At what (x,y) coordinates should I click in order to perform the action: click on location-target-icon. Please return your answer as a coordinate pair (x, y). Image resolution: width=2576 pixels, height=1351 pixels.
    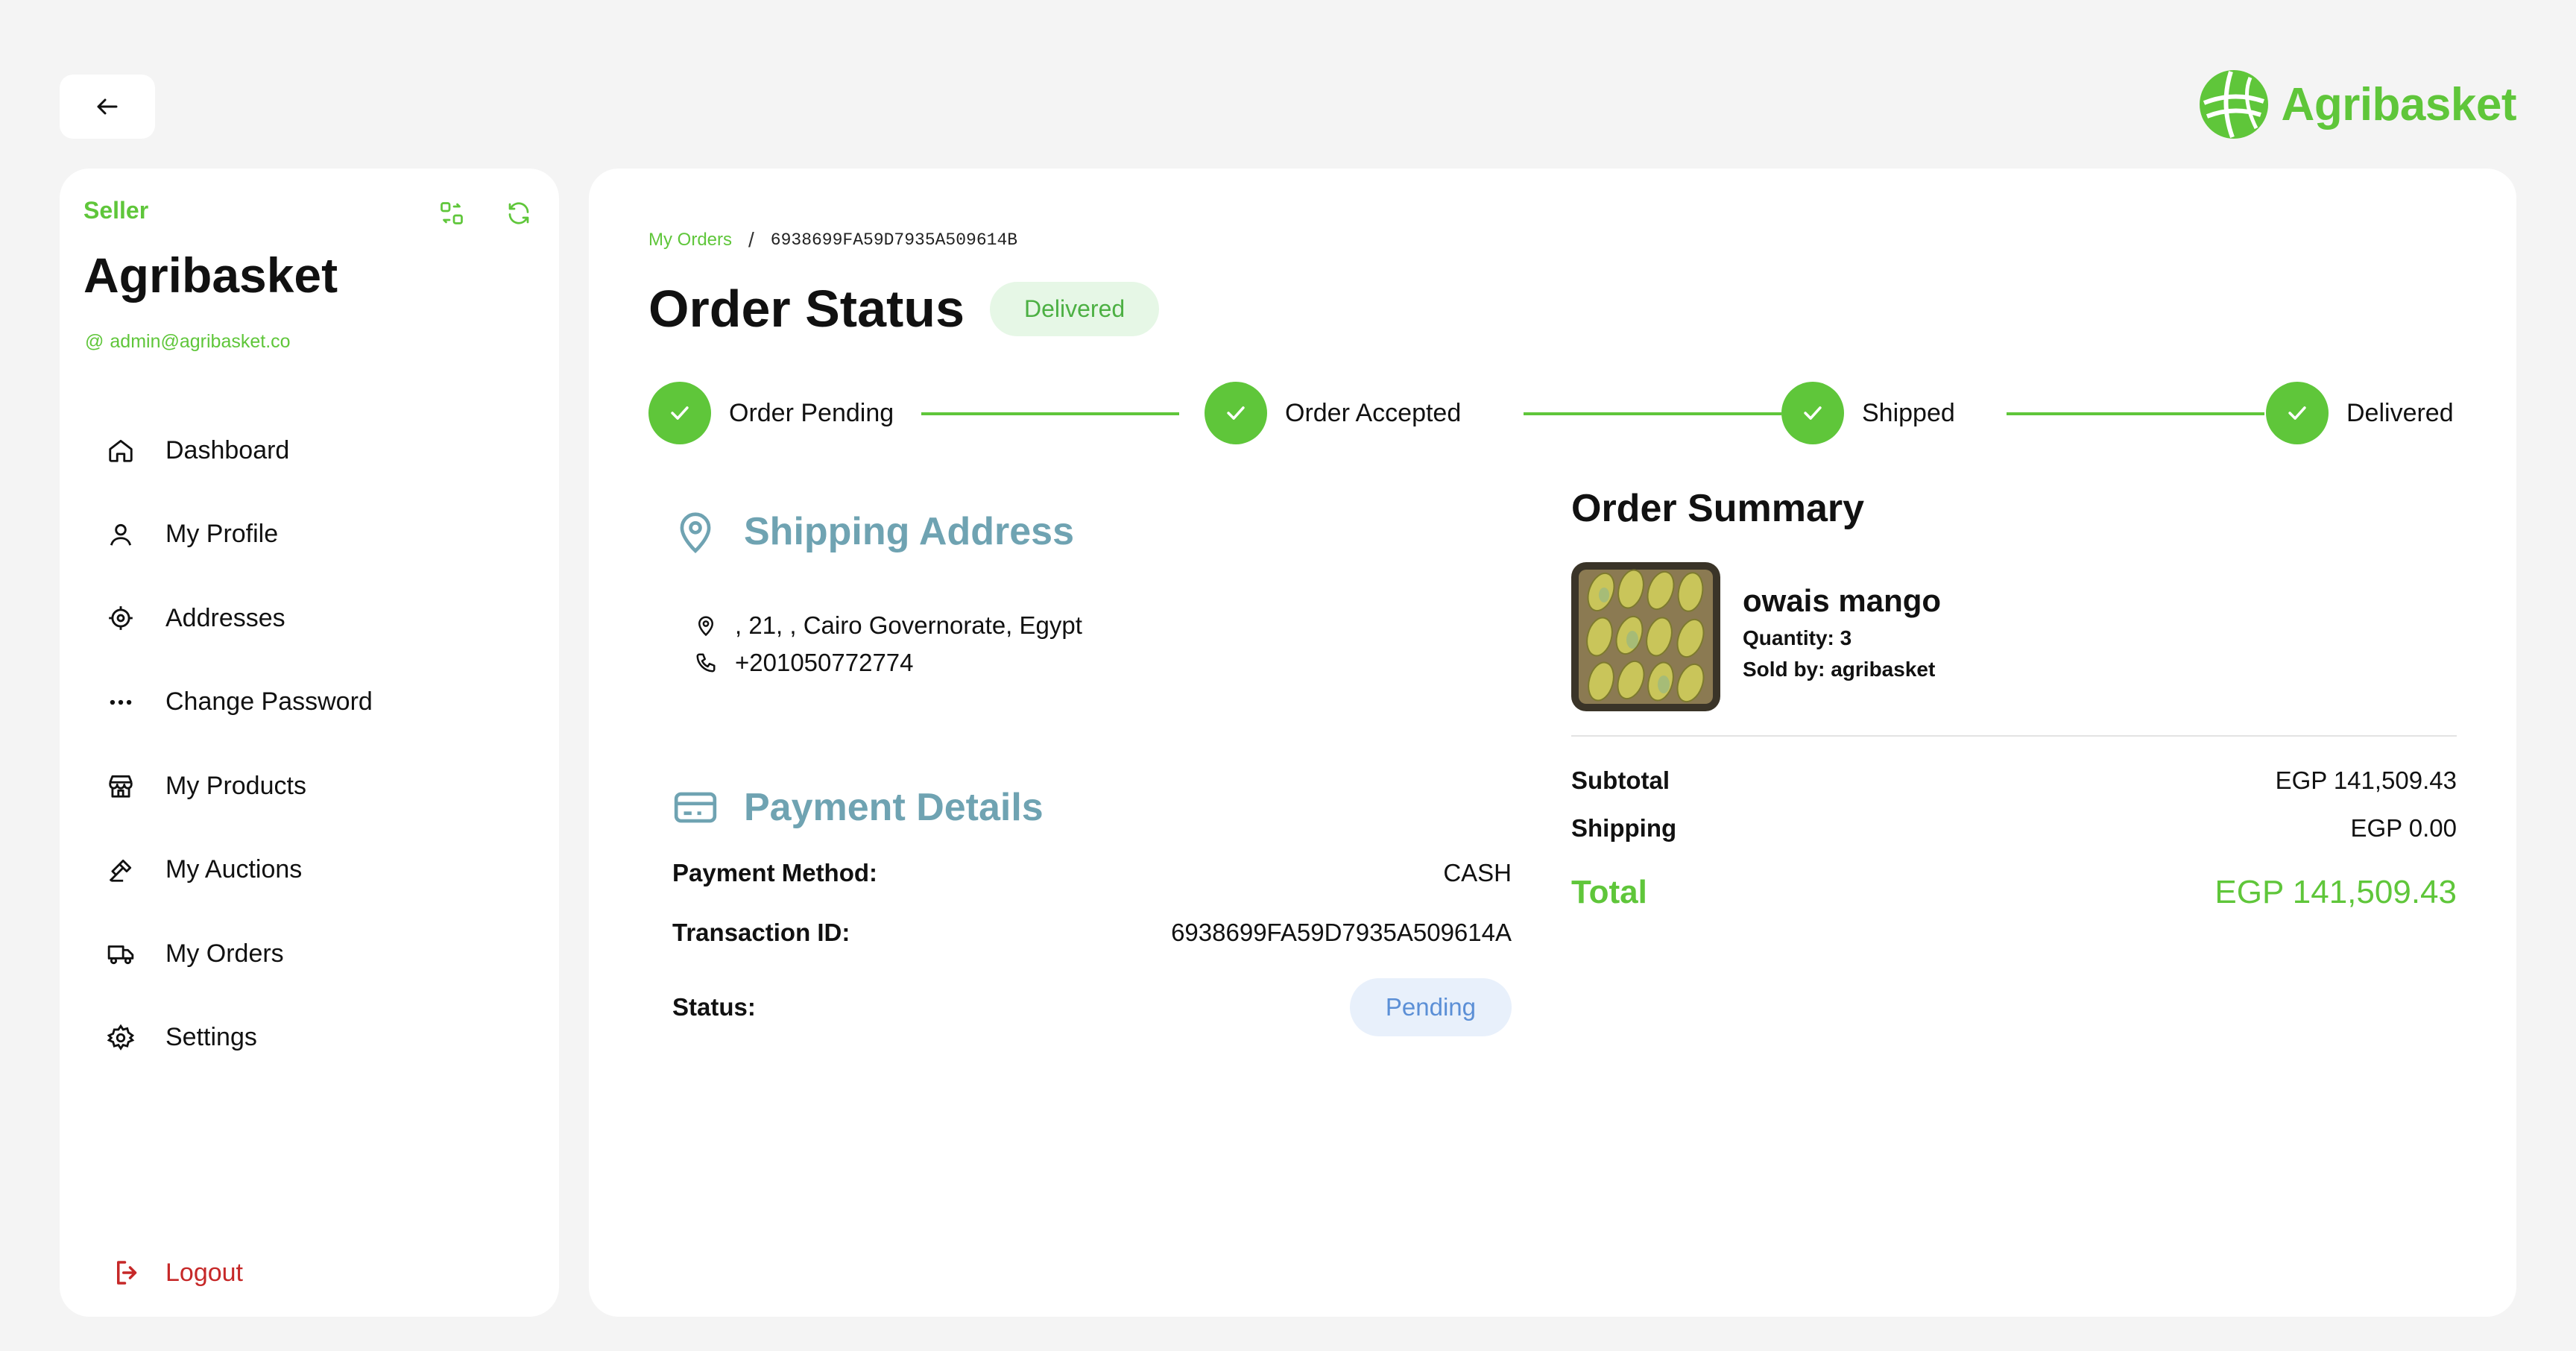
    Looking at the image, I should click on (121, 618).